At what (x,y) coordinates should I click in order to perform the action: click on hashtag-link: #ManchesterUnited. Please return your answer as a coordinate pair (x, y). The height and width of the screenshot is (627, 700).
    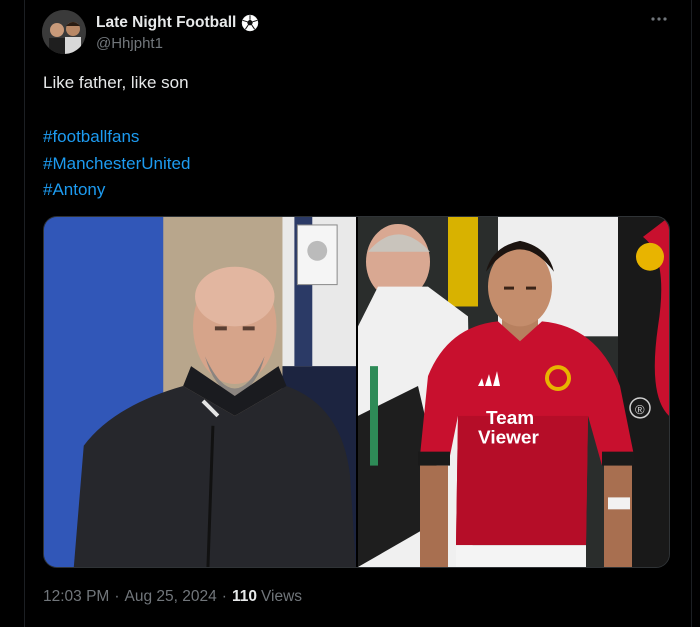
    Looking at the image, I should click on (116, 164).